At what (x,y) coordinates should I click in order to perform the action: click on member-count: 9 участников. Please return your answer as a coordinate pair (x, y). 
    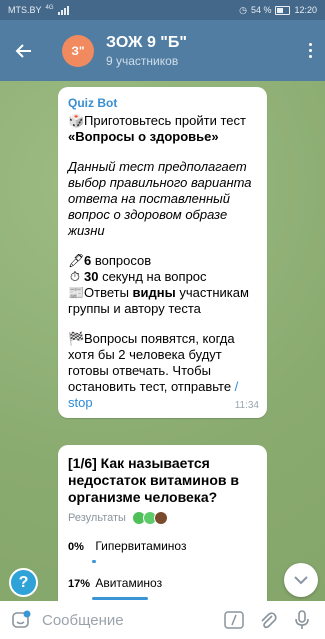
    Looking at the image, I should click on (142, 60).